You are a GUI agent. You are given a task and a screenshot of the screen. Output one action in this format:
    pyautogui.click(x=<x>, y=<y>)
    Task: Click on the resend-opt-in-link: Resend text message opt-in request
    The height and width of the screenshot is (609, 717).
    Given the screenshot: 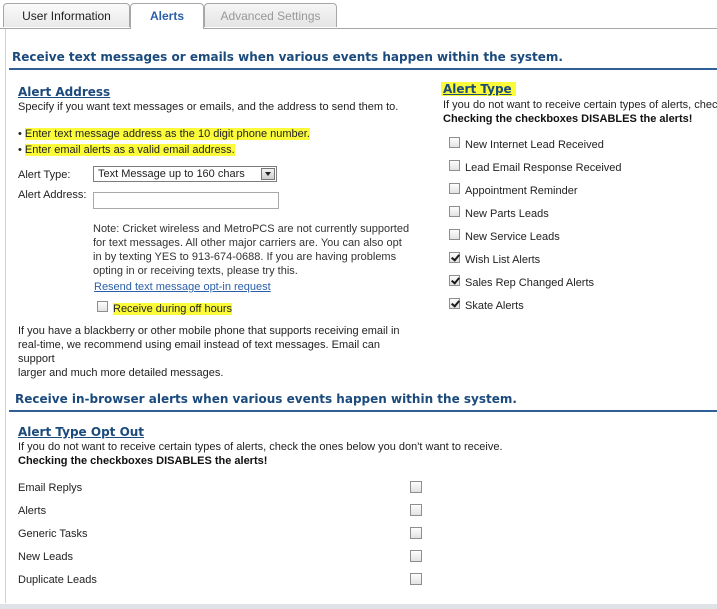 What is the action you would take?
    pyautogui.click(x=182, y=287)
    